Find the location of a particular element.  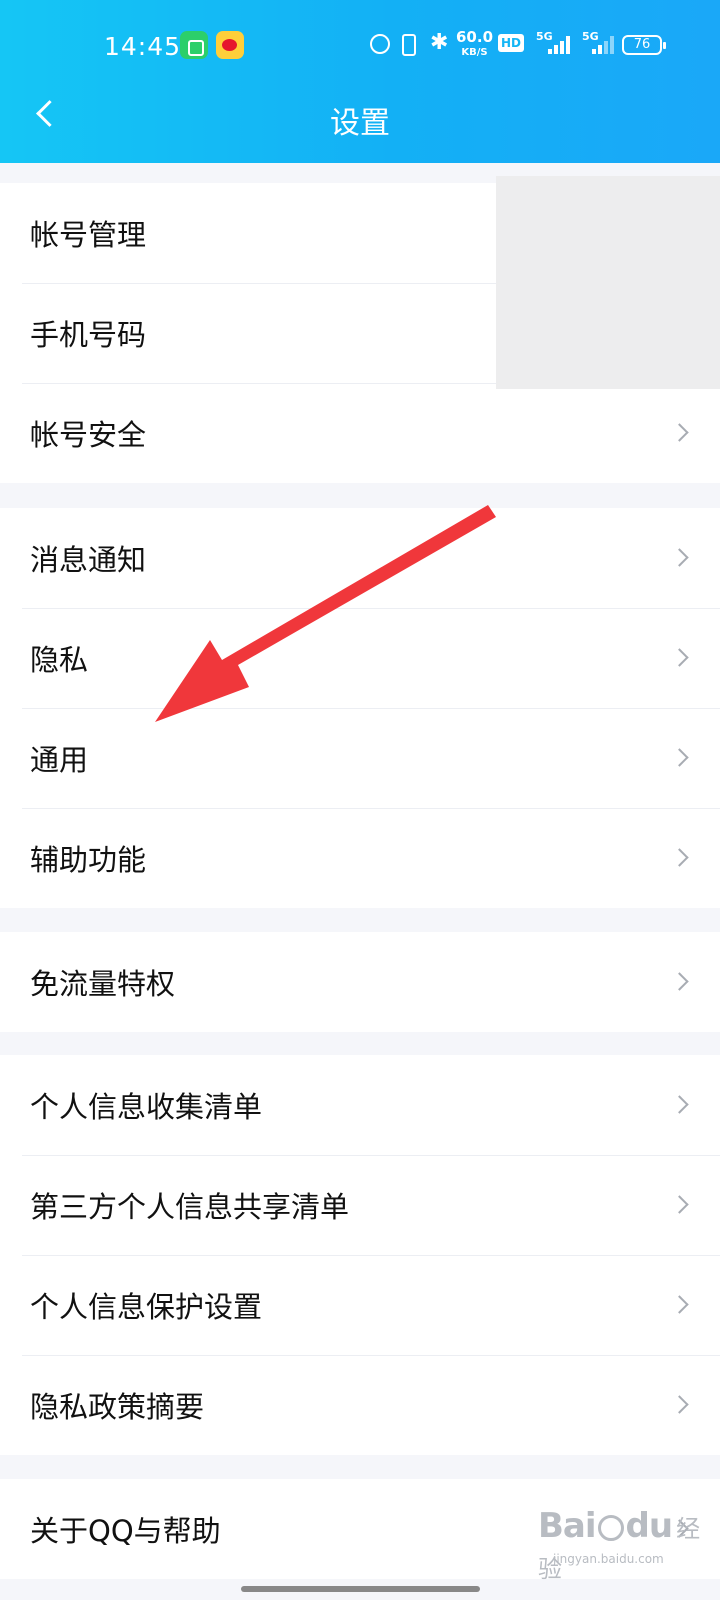

watermark-url: jingyan.baidu.com is located at coordinates (608, 1559).